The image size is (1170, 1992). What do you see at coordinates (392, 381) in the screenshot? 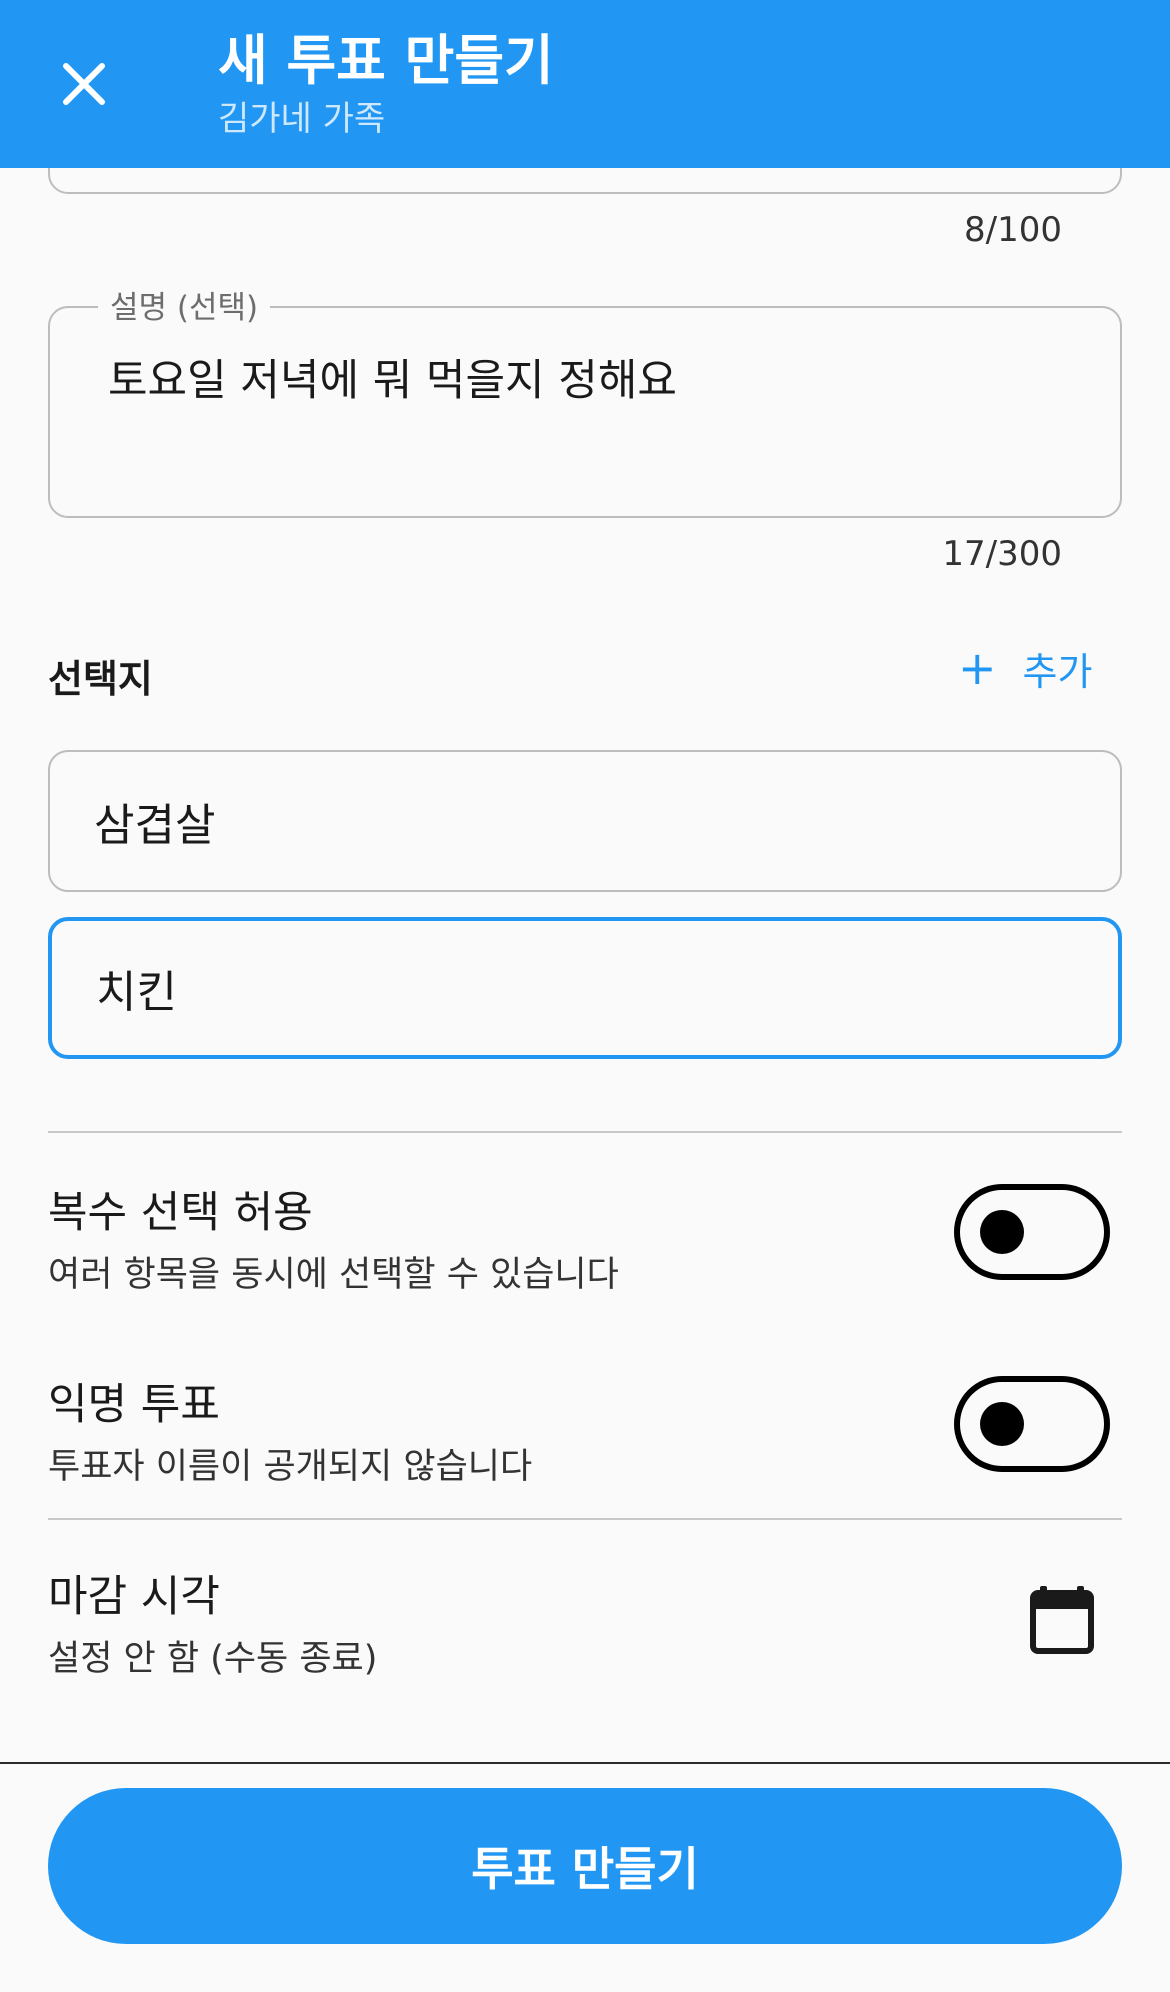
I see `description-value: 토요일 저녁에 뭐 먹을지 정해요` at bounding box center [392, 381].